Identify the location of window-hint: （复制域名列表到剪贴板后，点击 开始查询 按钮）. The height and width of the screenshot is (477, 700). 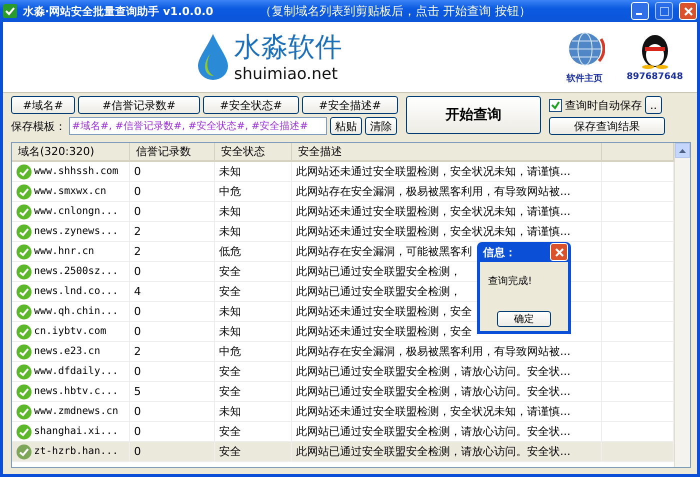
(395, 11).